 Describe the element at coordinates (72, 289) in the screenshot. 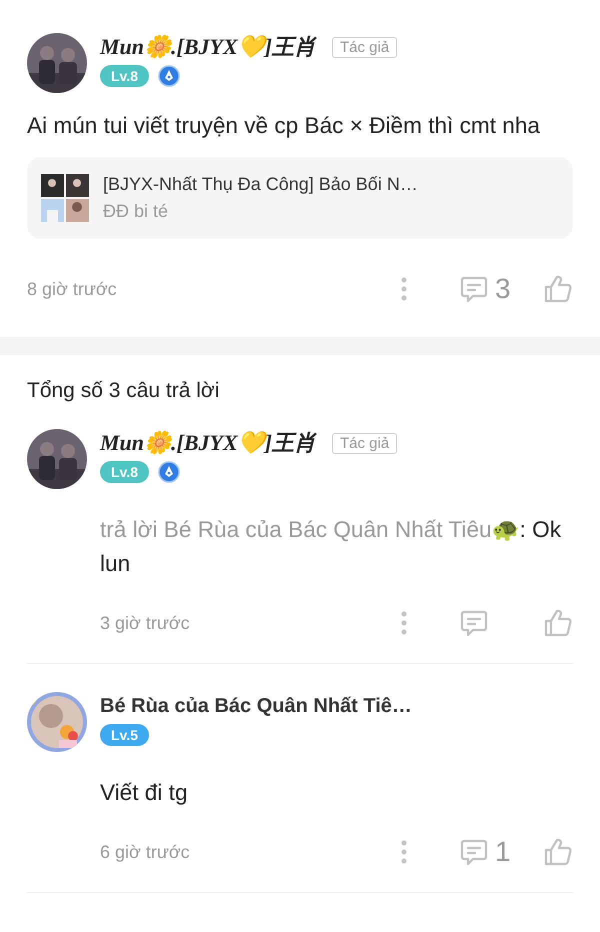

I see `timestamp: 8 giờ trước` at that location.